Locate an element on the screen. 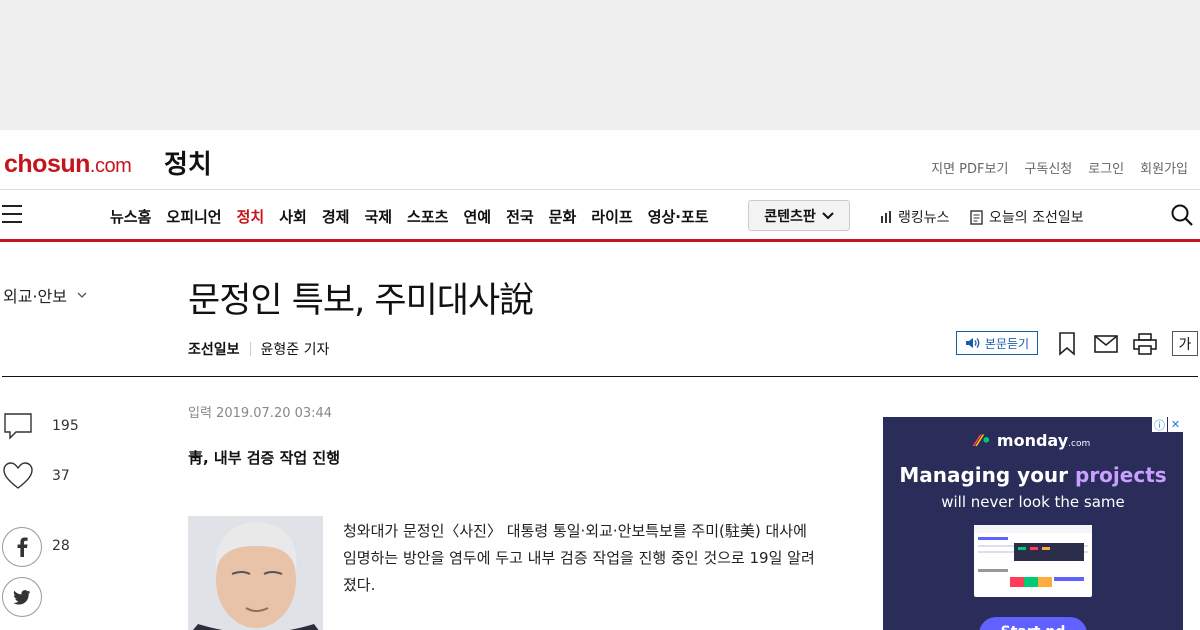 This screenshot has width=1200, height=630. nav-item-national: 전국 is located at coordinates (520, 216).